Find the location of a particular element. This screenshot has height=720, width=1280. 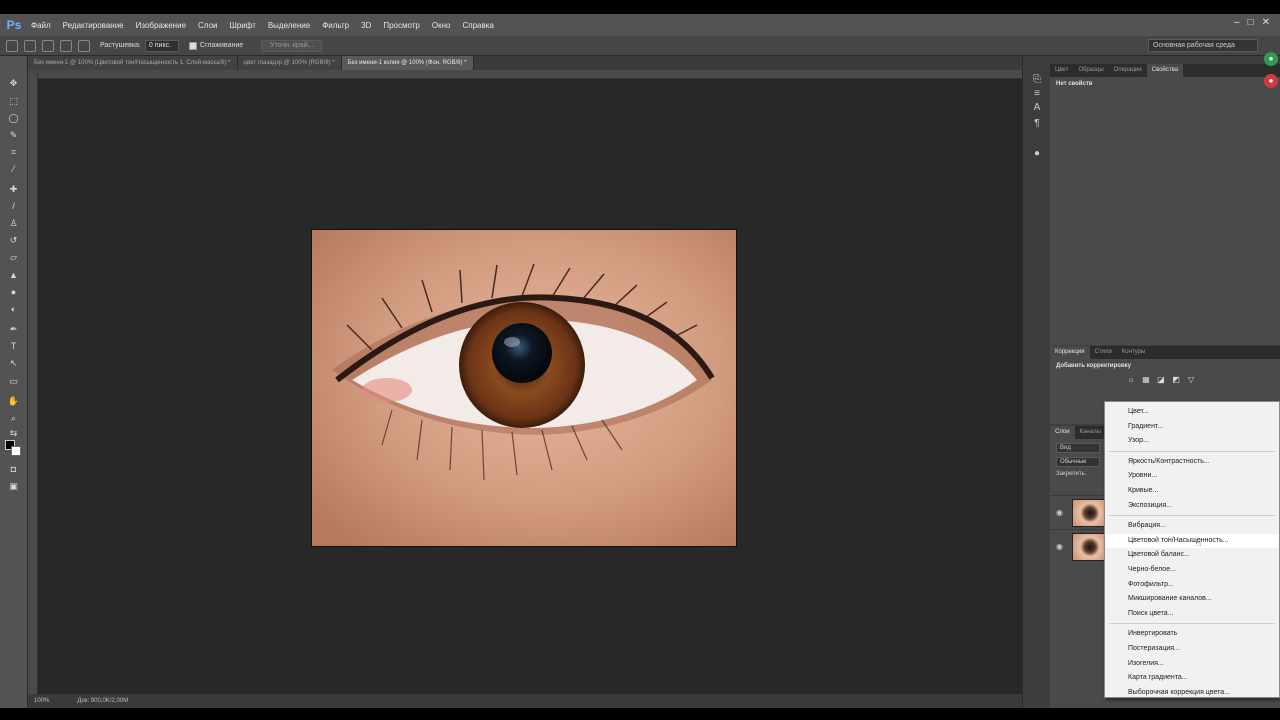

properties-panel-icon: ≡ is located at coordinates (1037, 94).